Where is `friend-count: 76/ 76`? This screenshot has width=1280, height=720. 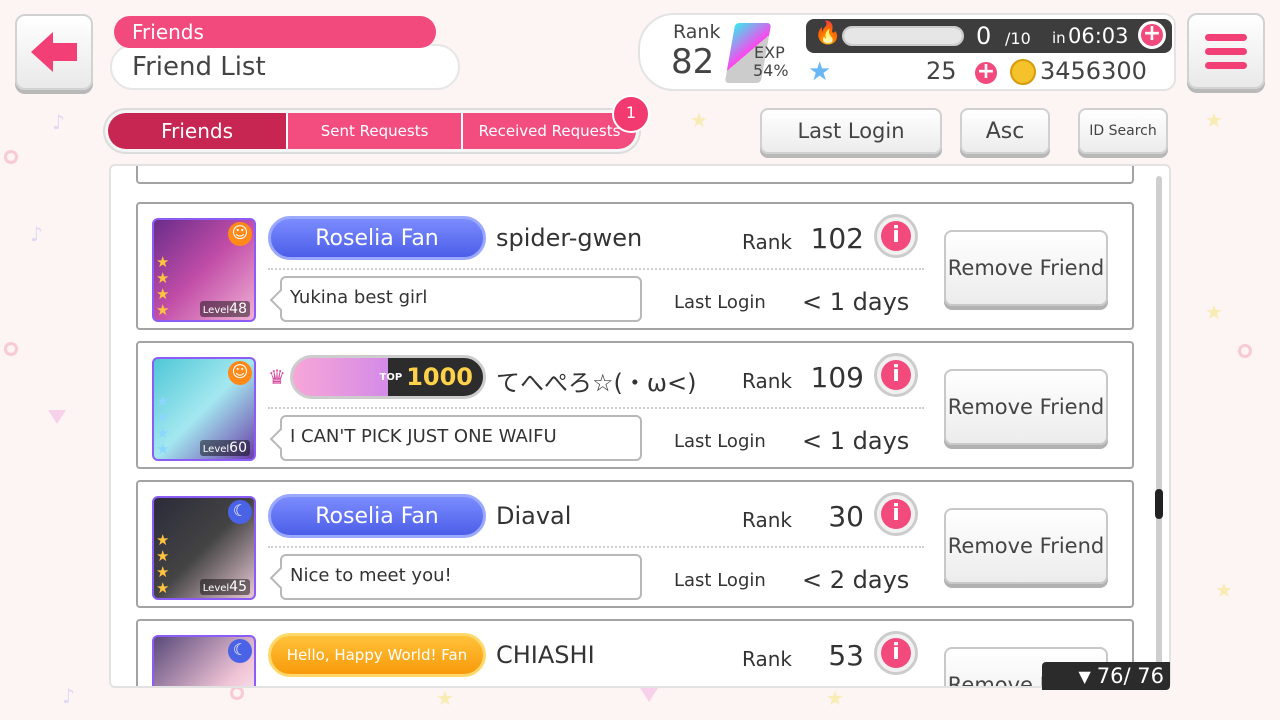 friend-count: 76/ 76 is located at coordinates (1130, 676).